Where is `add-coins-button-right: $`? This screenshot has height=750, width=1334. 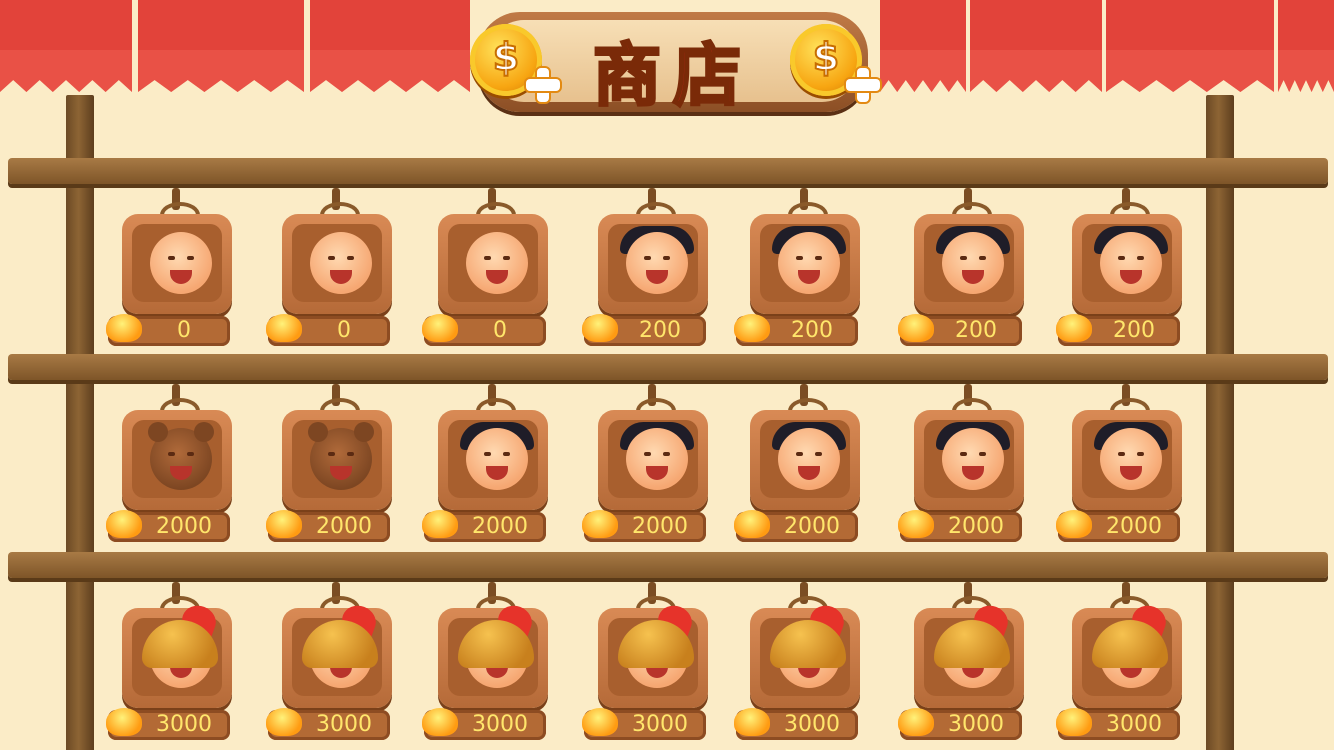
add-coins-button-right: $ is located at coordinates (835, 63).